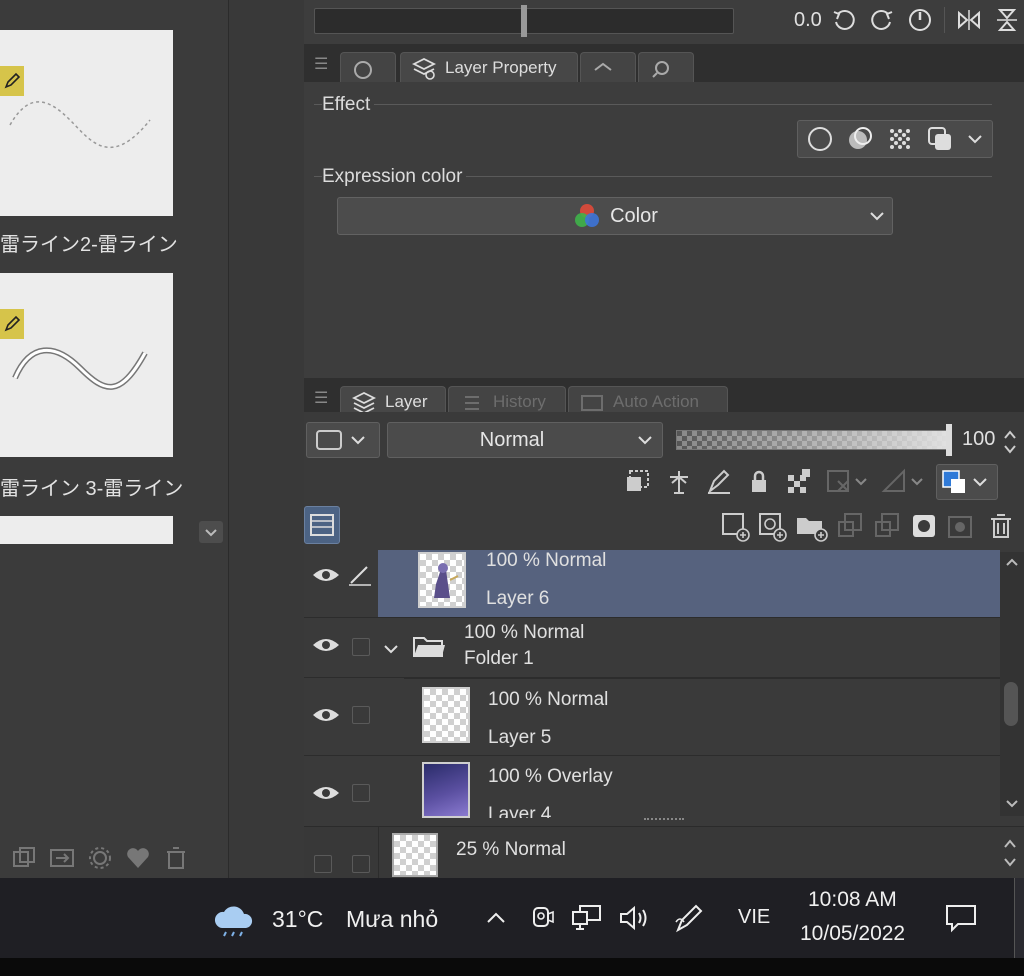 Image resolution: width=1024 pixels, height=976 pixels. Describe the element at coordinates (211, 532) in the screenshot. I see `scroll-down-button` at that location.